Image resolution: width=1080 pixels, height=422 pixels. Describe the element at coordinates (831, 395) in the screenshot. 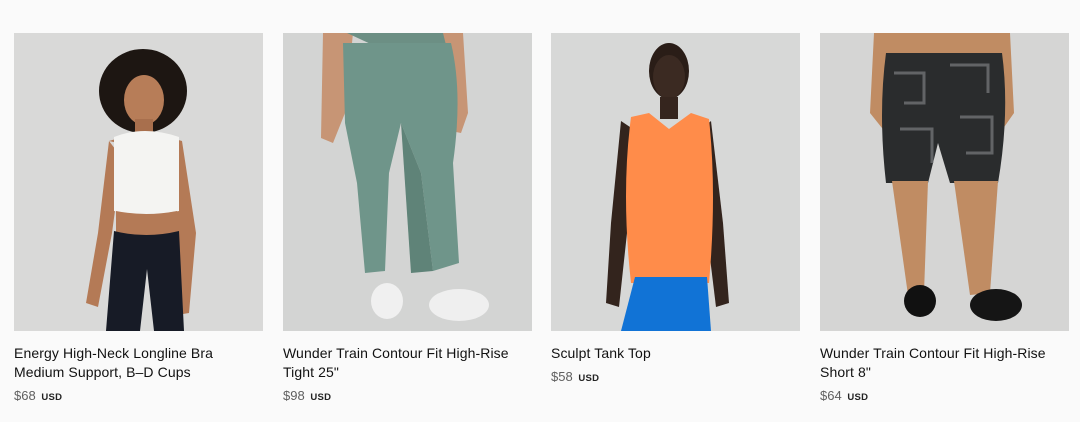

I see `price-amount: $64` at that location.